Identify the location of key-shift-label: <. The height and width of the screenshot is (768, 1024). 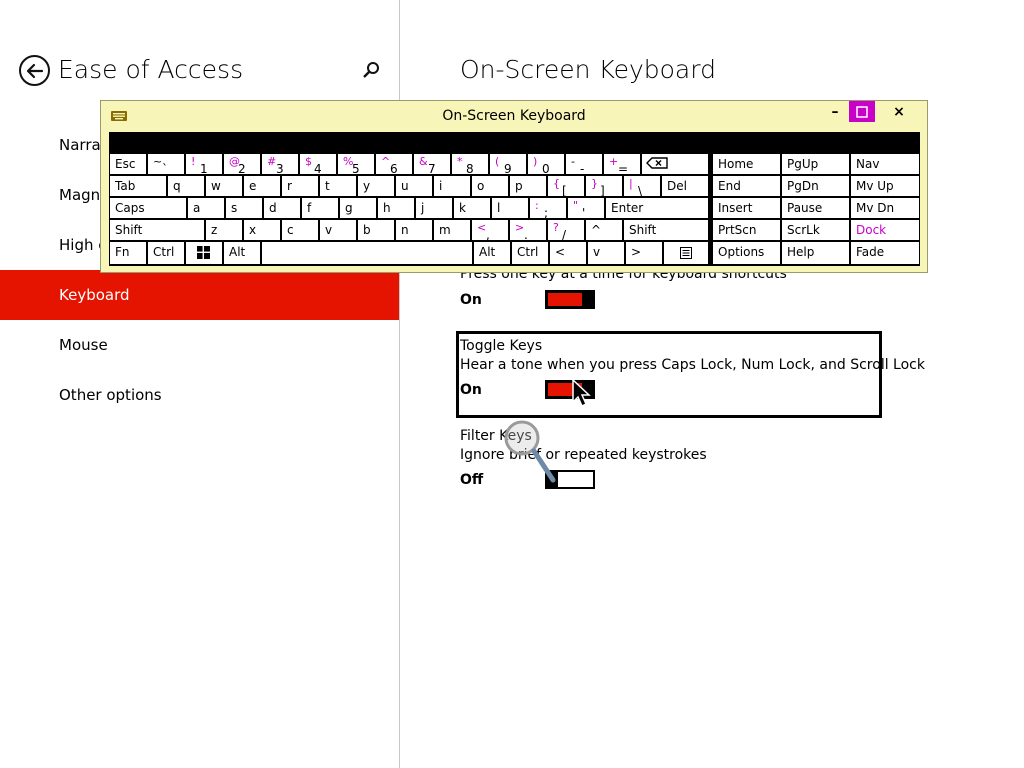
(482, 227).